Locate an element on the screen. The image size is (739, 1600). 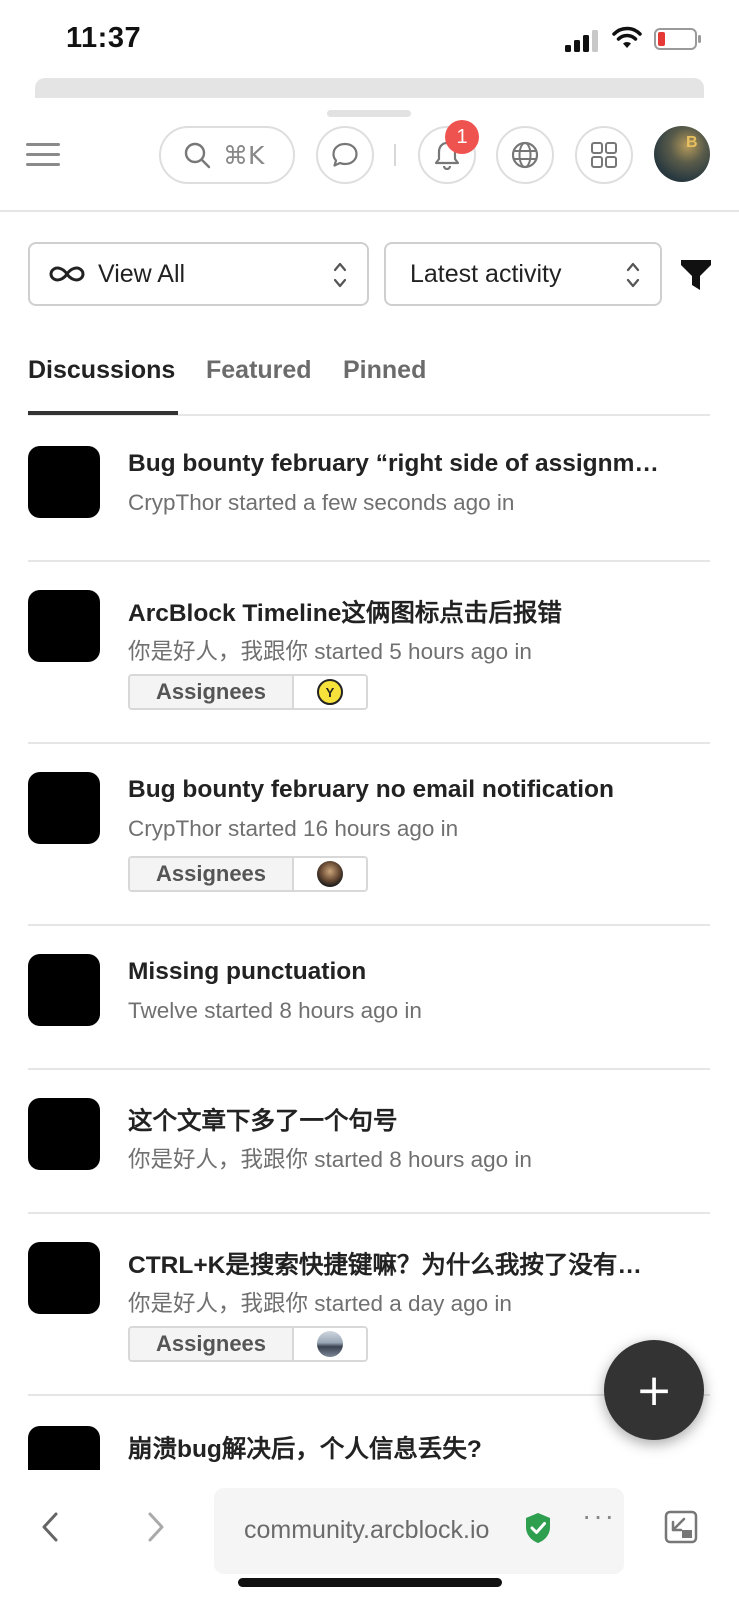
topic-meta: CrypThor started a few seconds ago in is located at coordinates (321, 502).